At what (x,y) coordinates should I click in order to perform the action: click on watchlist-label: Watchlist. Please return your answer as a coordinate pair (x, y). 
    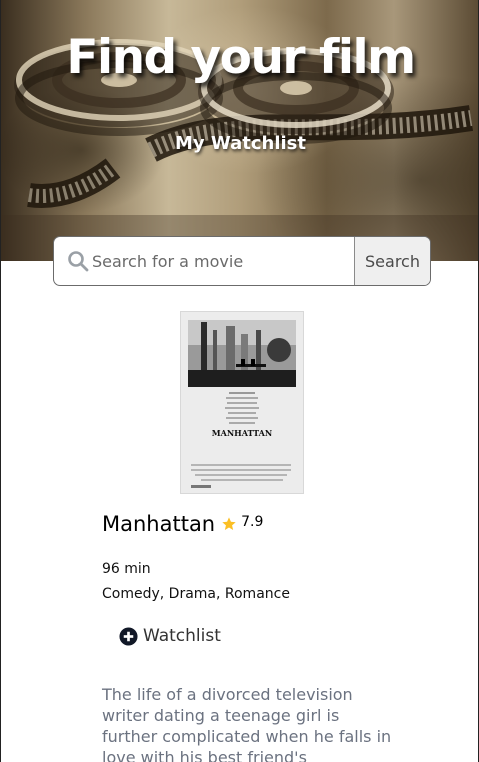
    Looking at the image, I should click on (182, 636).